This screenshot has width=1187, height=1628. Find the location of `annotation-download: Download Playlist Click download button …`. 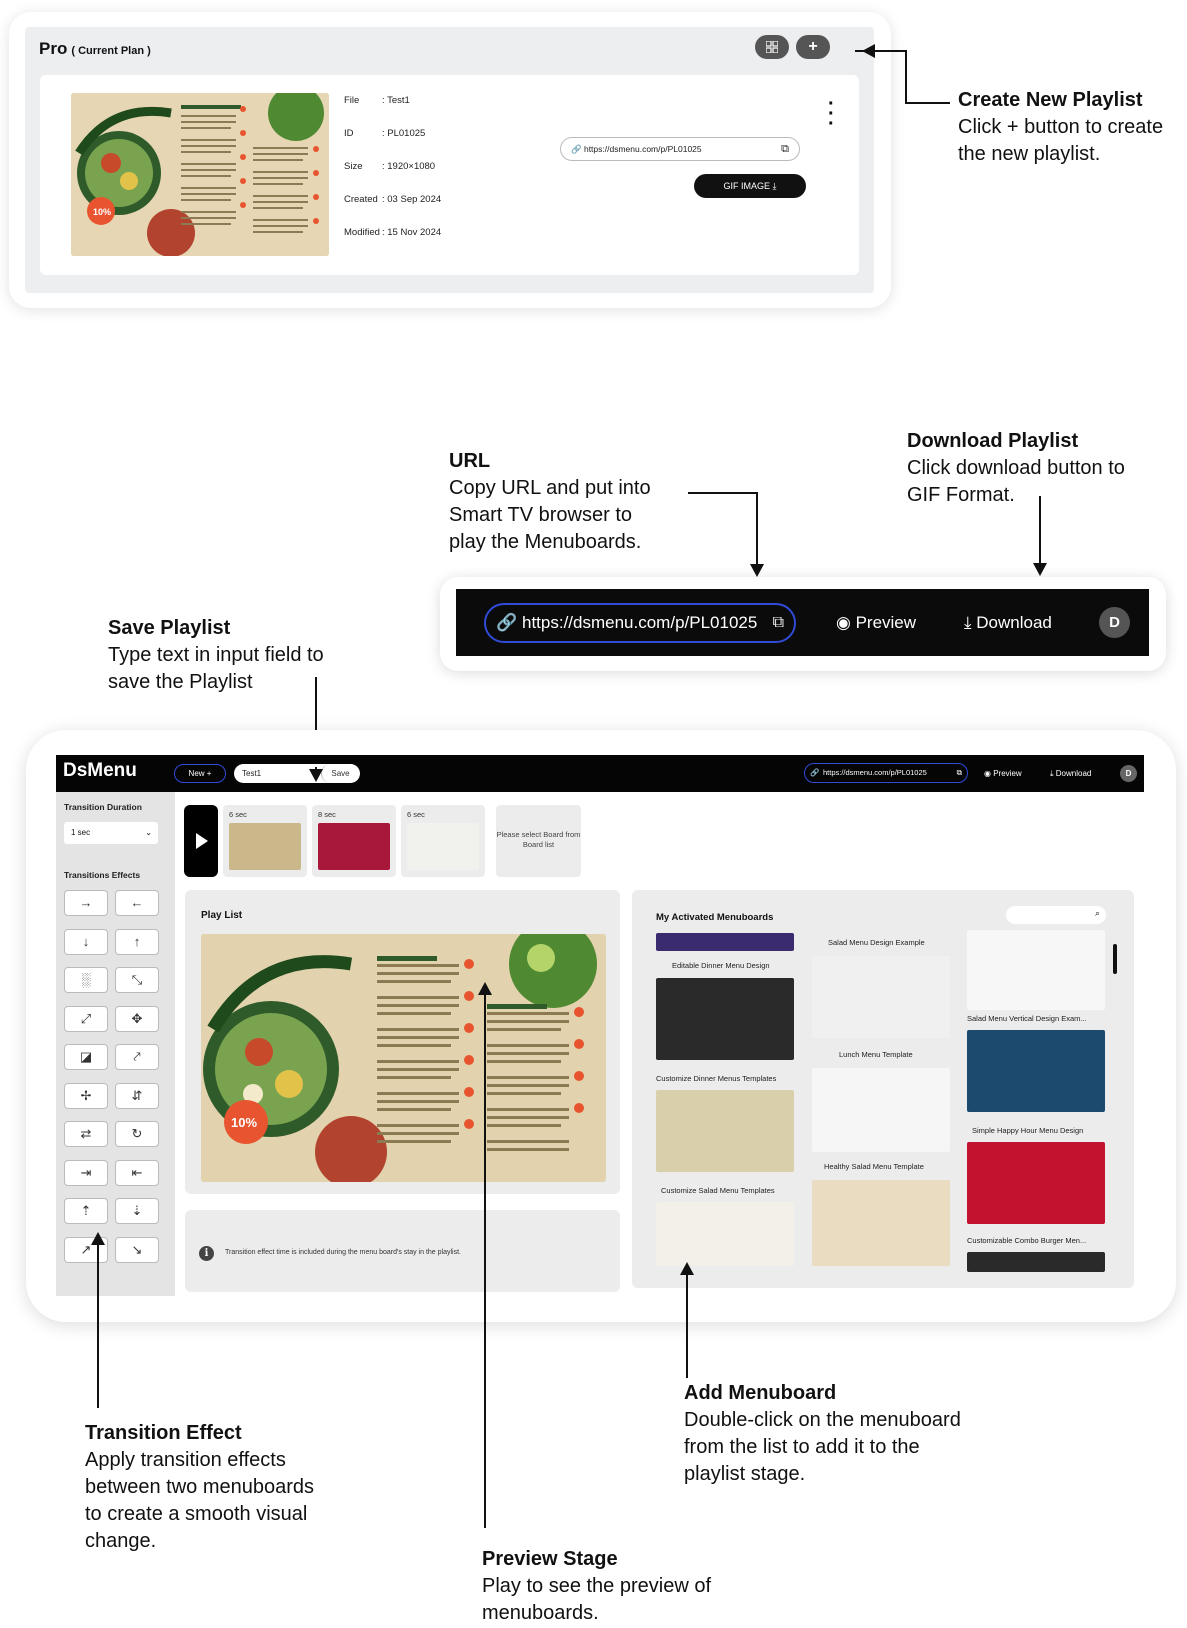

annotation-download: Download Playlist Click download button … is located at coordinates (1016, 468).